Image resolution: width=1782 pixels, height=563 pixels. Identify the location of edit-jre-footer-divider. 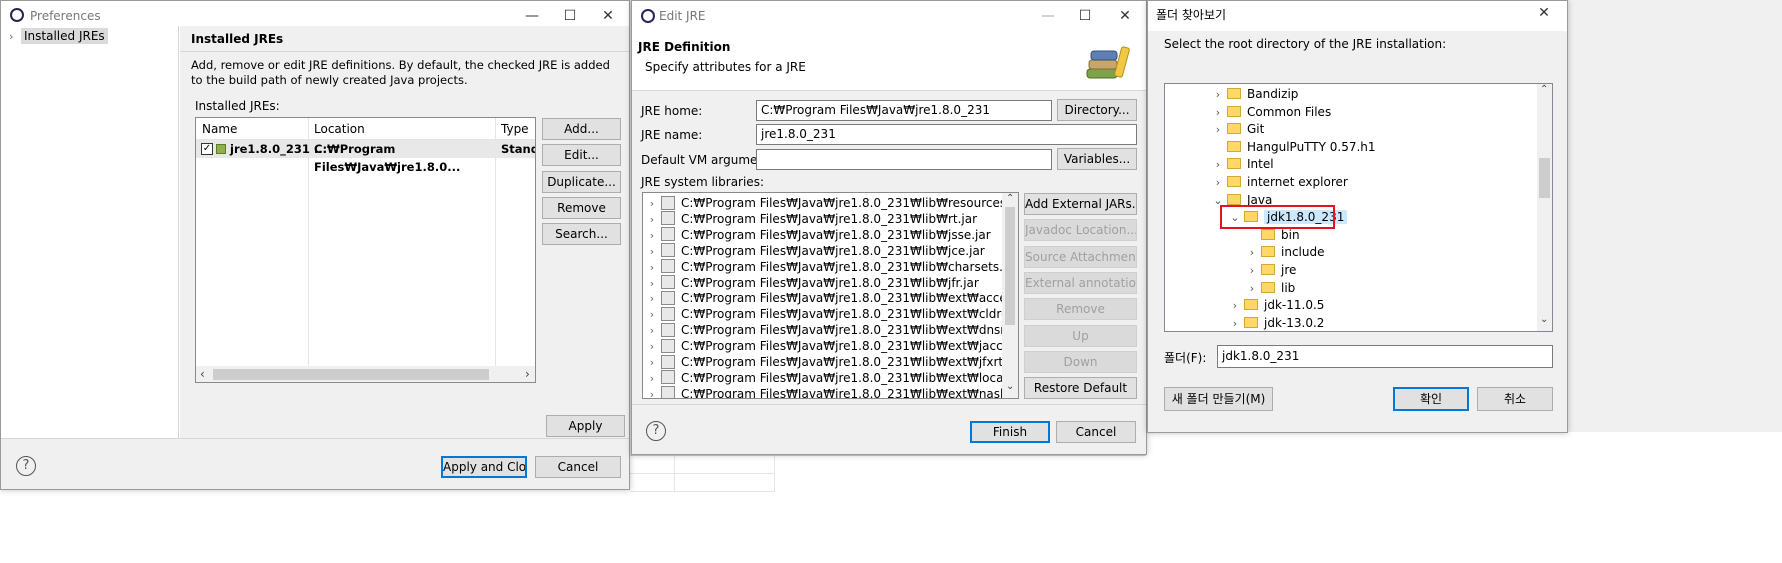
(889, 404).